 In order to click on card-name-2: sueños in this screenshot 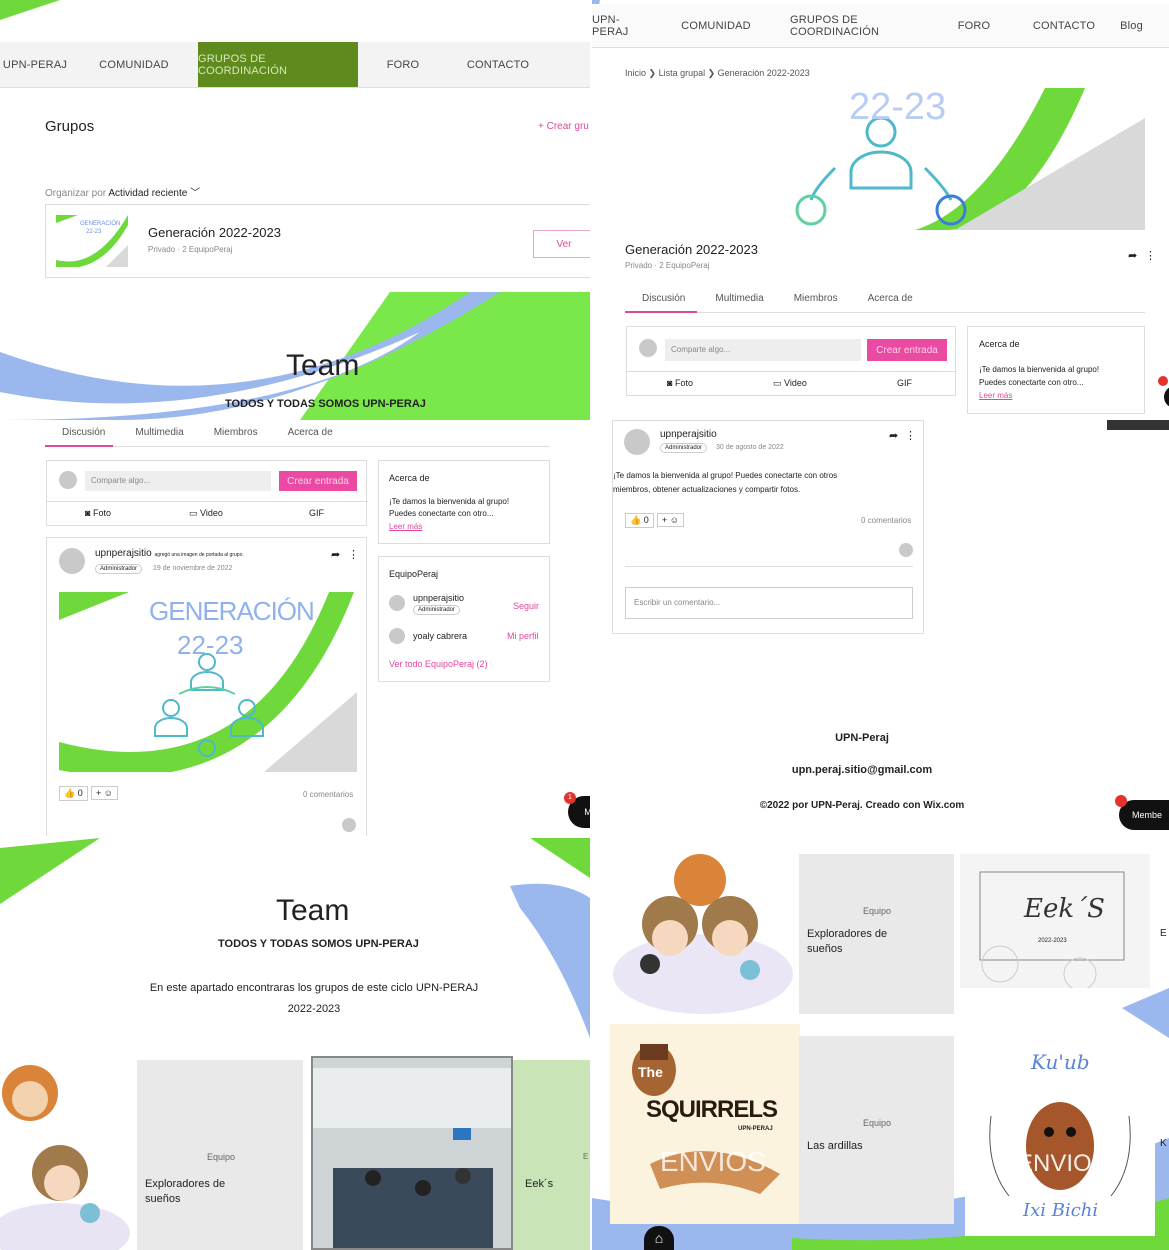, I will do `click(825, 949)`.